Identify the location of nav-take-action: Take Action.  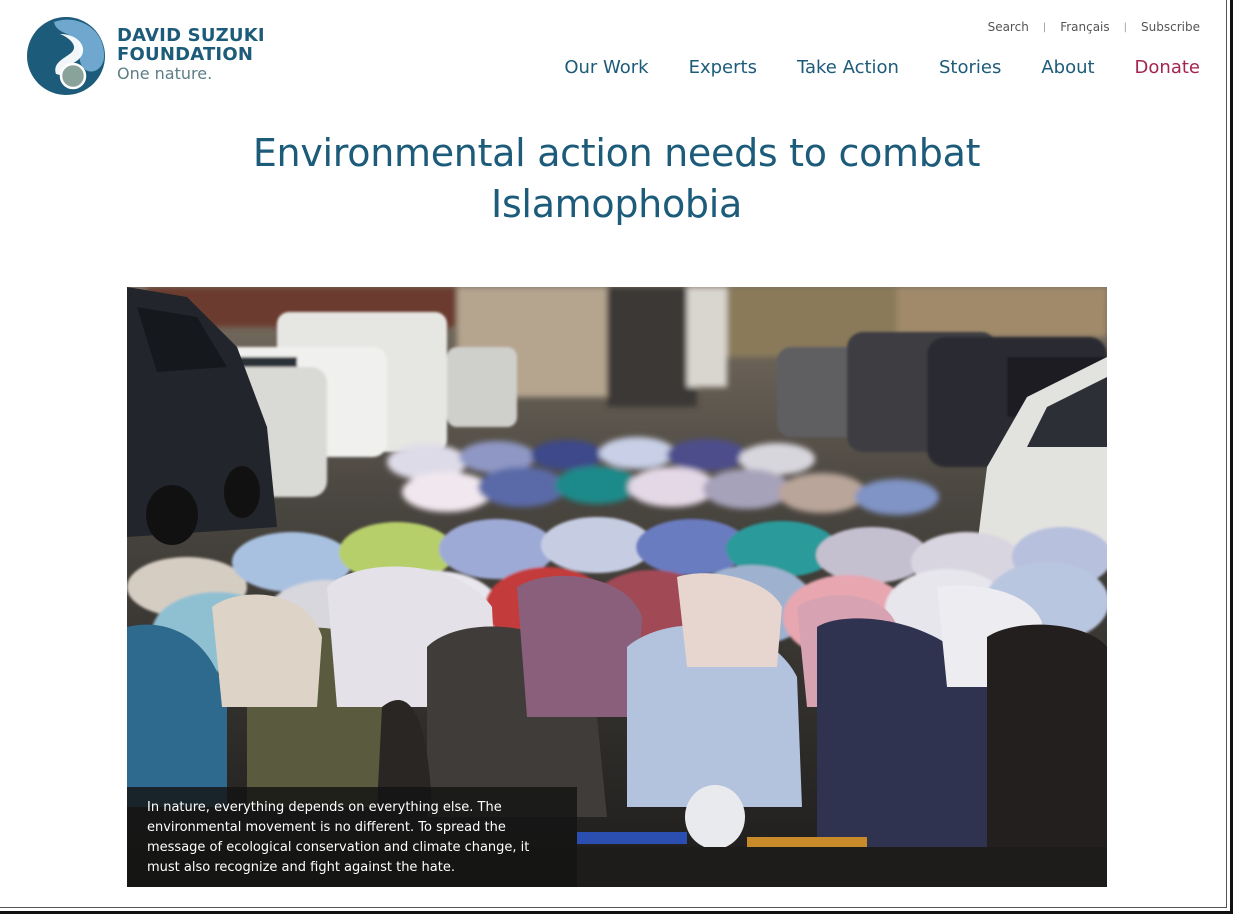
(848, 67).